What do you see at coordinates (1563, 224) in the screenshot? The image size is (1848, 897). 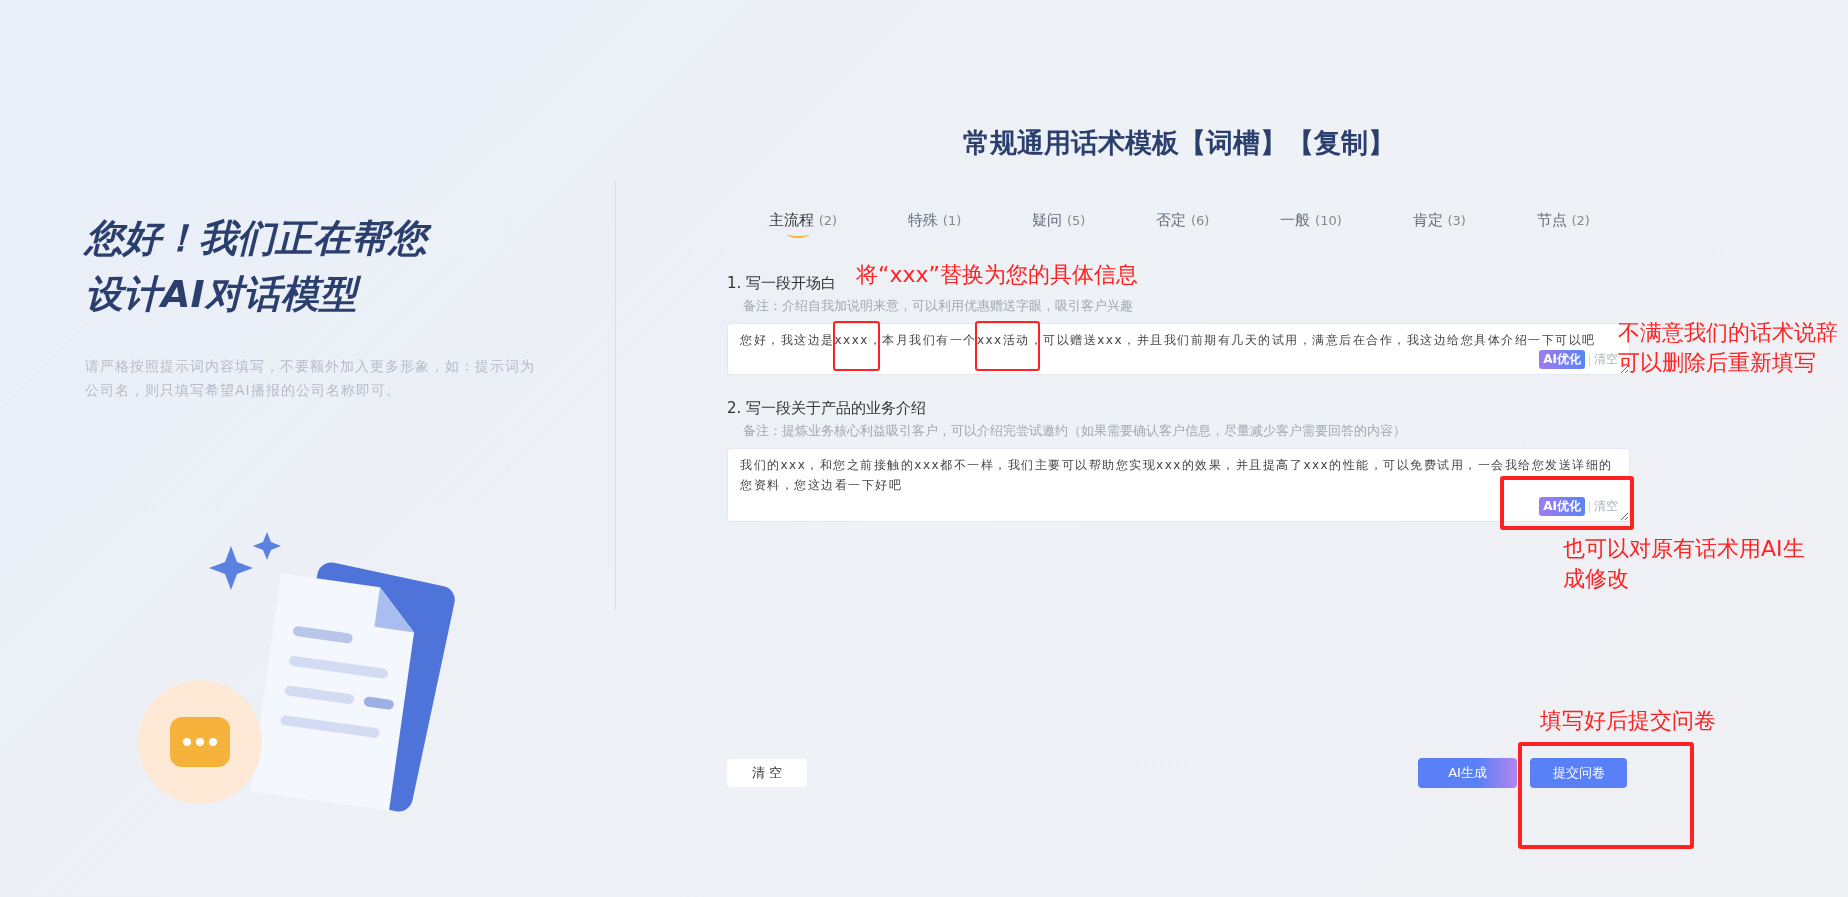 I see `category-tab: 节点 (2)` at bounding box center [1563, 224].